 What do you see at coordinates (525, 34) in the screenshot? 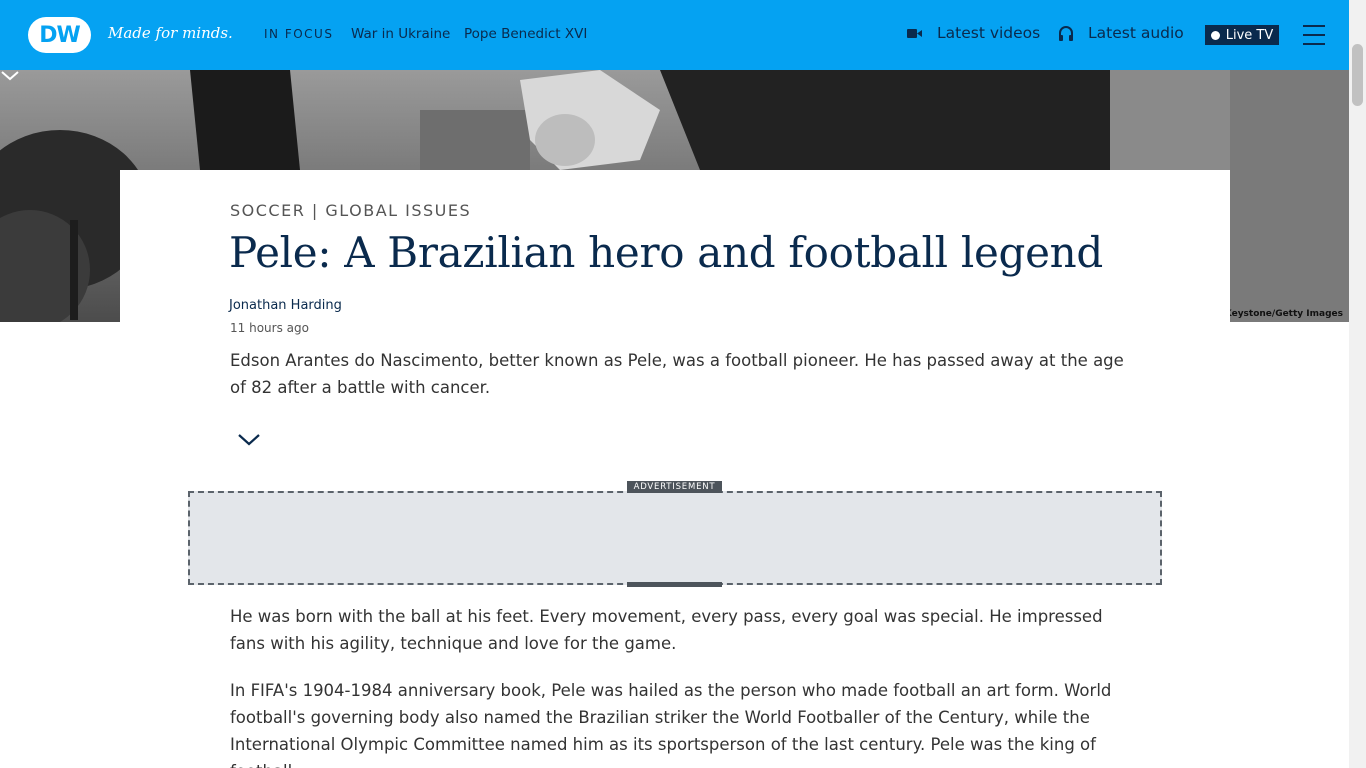
I see `focus-link-pope-benedict: Pope Benedict XVI` at bounding box center [525, 34].